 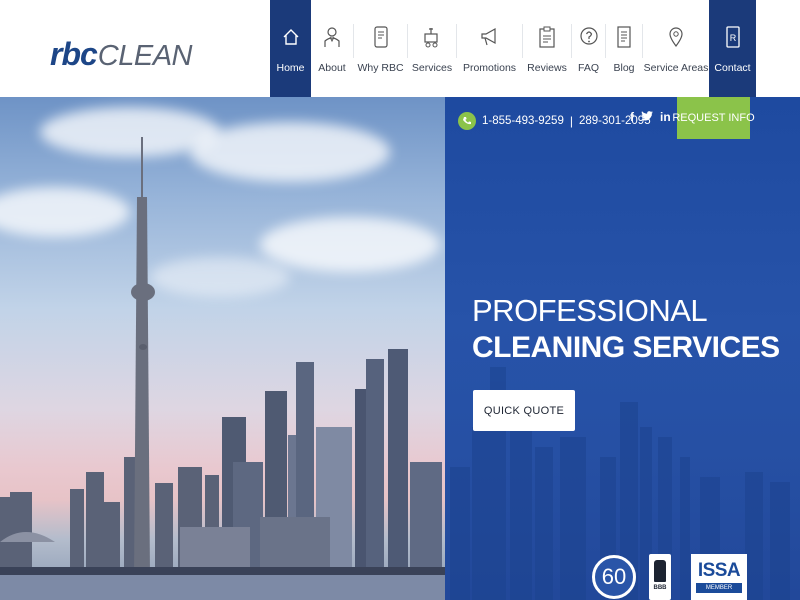 What do you see at coordinates (624, 37) in the screenshot?
I see `document-icon` at bounding box center [624, 37].